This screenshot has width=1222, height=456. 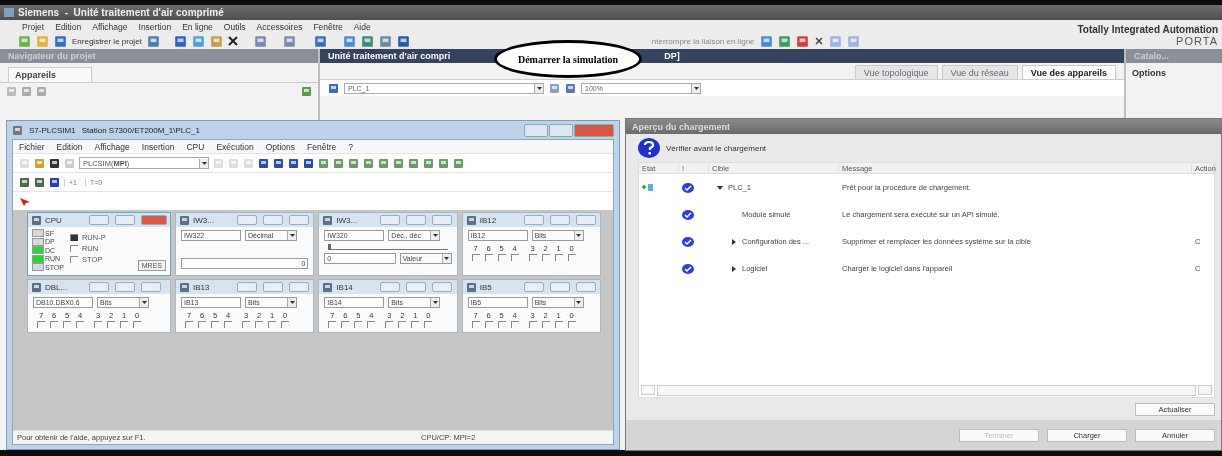 What do you see at coordinates (279, 26) in the screenshot?
I see `menu-item: Accessoires` at bounding box center [279, 26].